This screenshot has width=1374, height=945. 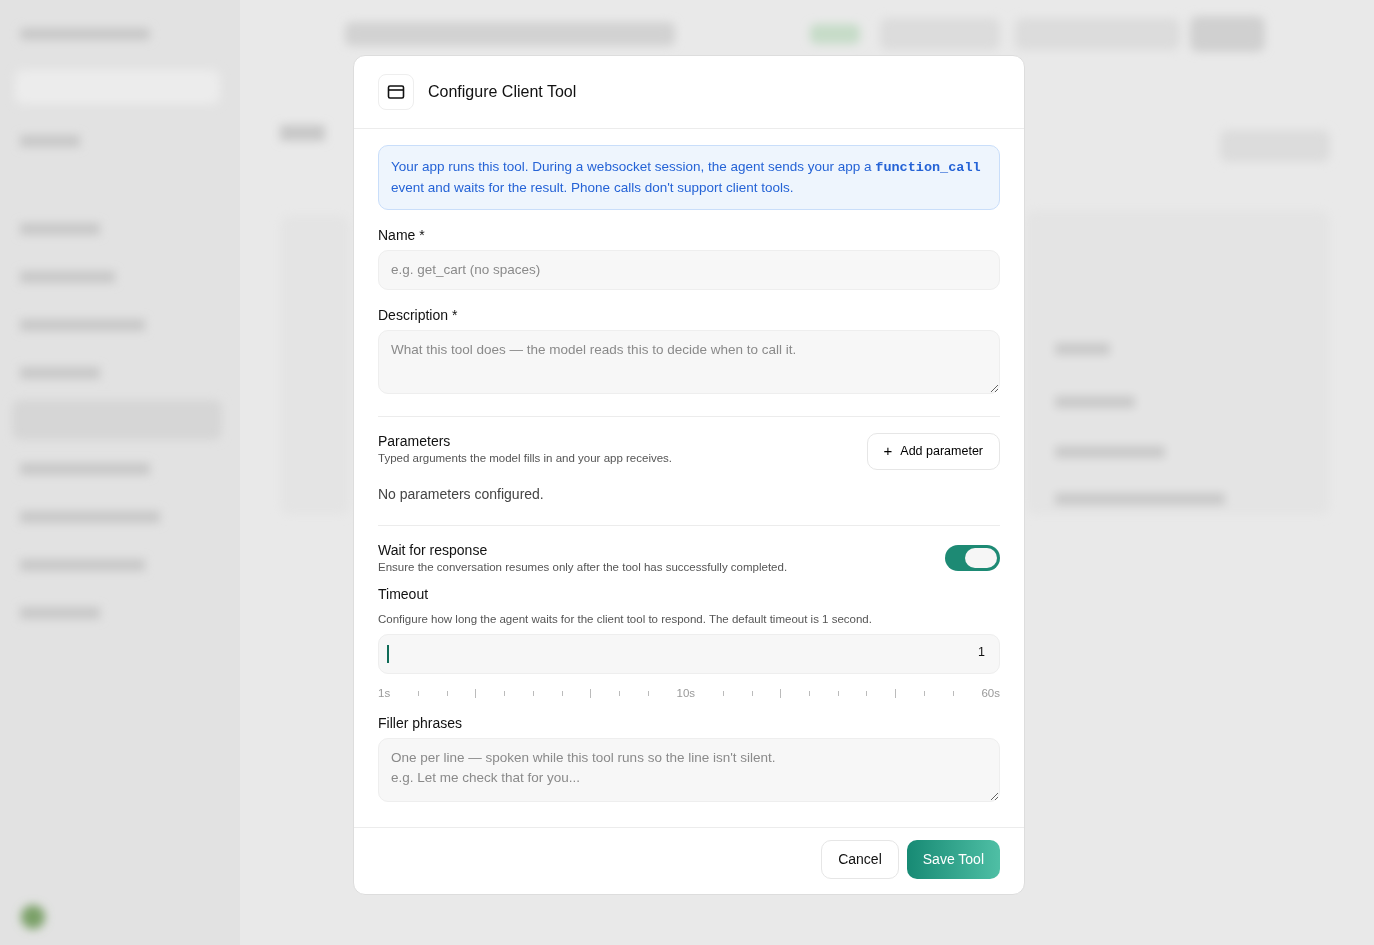 I want to click on description-field: What this tool does — the model reads this to decide when to call it., so click(x=689, y=362).